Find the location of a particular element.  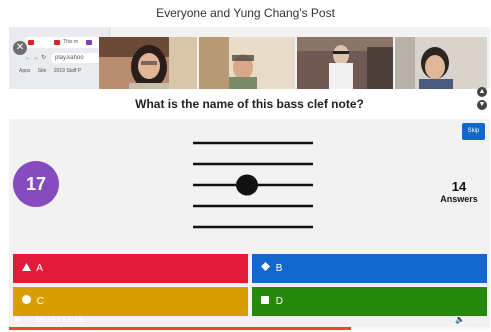

youtube-icon is located at coordinates (57, 42).